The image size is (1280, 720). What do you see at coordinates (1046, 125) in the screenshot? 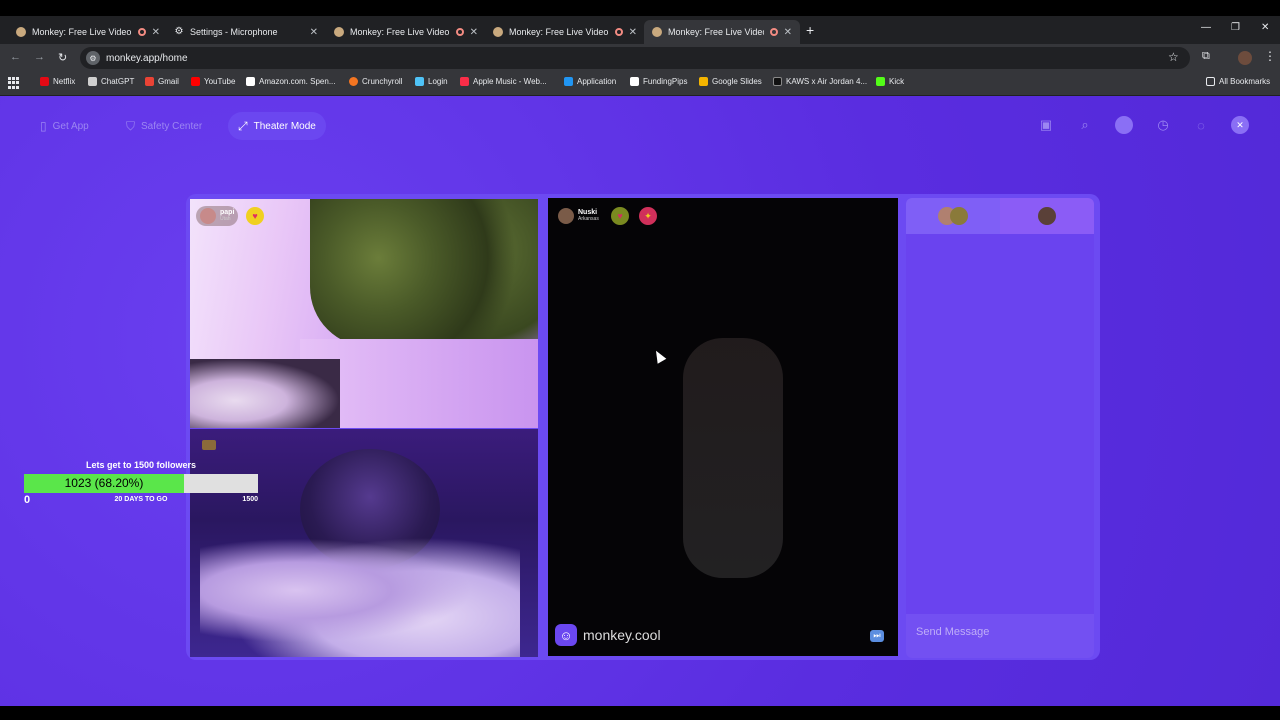
I see `shop-icon: ▣` at bounding box center [1046, 125].